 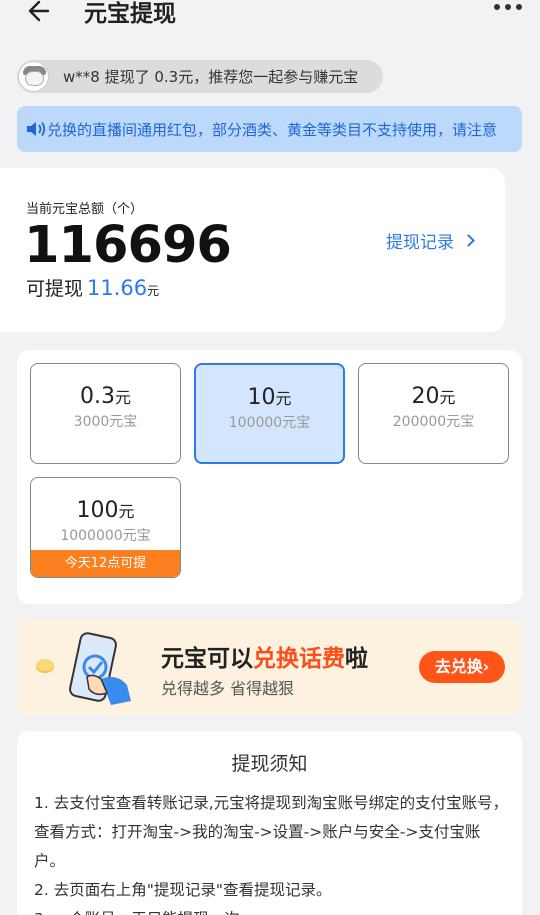 I want to click on promo-title-suffix: 啦, so click(x=356, y=659).